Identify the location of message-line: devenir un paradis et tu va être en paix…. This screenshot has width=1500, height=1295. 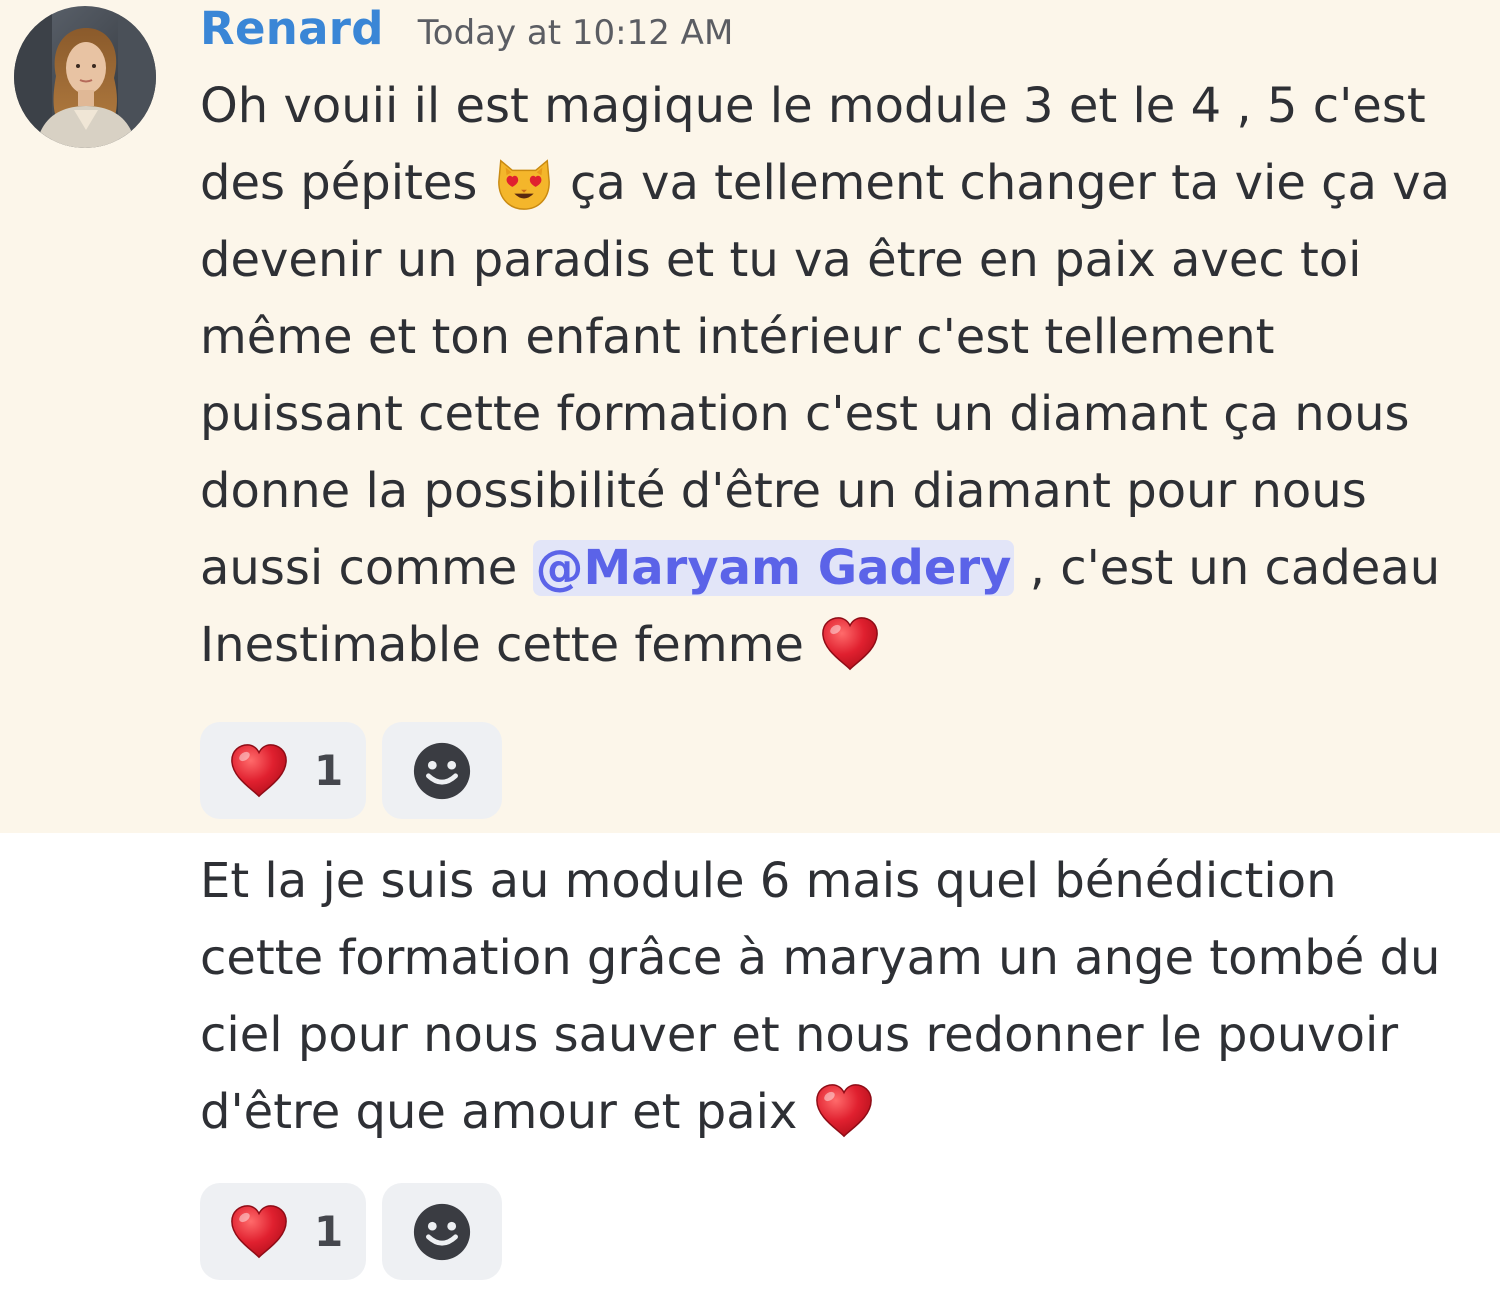
(781, 260).